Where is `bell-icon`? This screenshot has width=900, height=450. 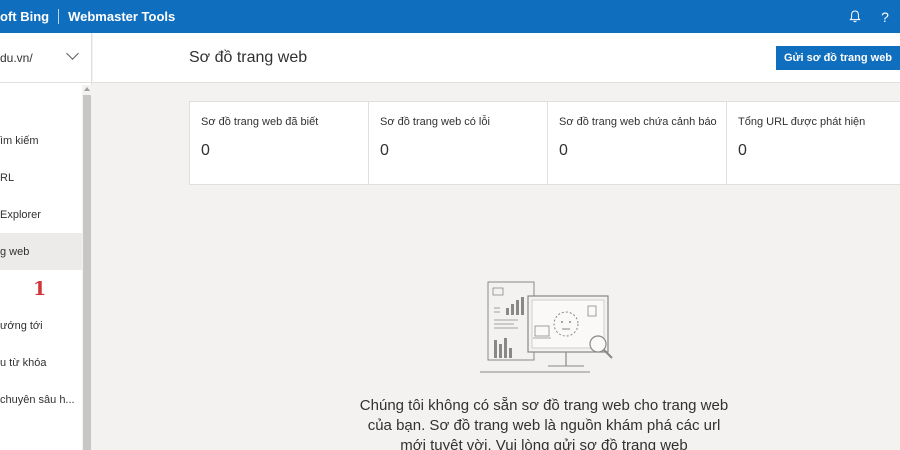
bell-icon is located at coordinates (855, 16).